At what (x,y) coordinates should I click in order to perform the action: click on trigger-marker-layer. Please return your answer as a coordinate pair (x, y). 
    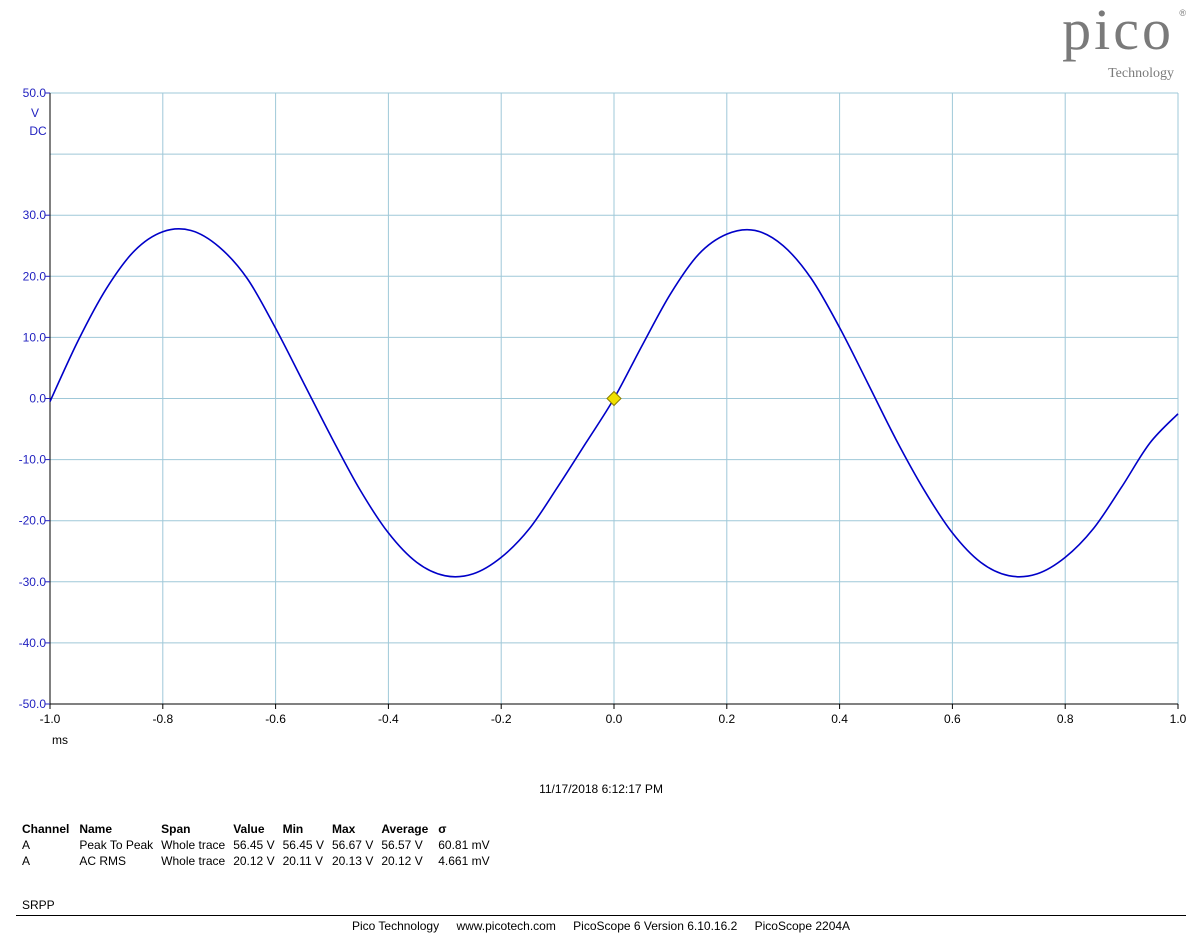
    Looking at the image, I should click on (614, 398).